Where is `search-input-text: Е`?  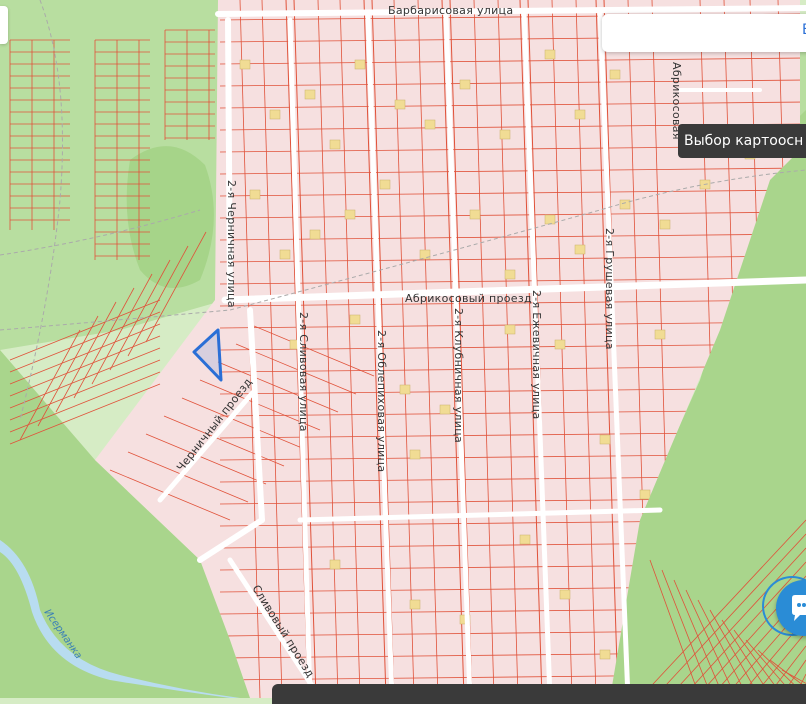 search-input-text: Е is located at coordinates (804, 30).